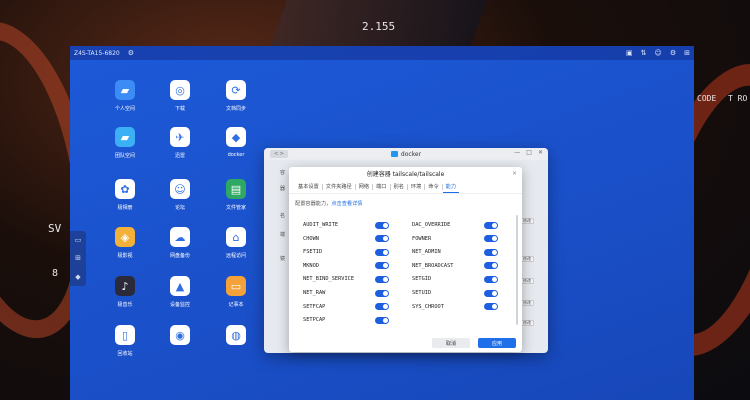  What do you see at coordinates (451, 343) in the screenshot?
I see `cancel-button: 取消` at bounding box center [451, 343].